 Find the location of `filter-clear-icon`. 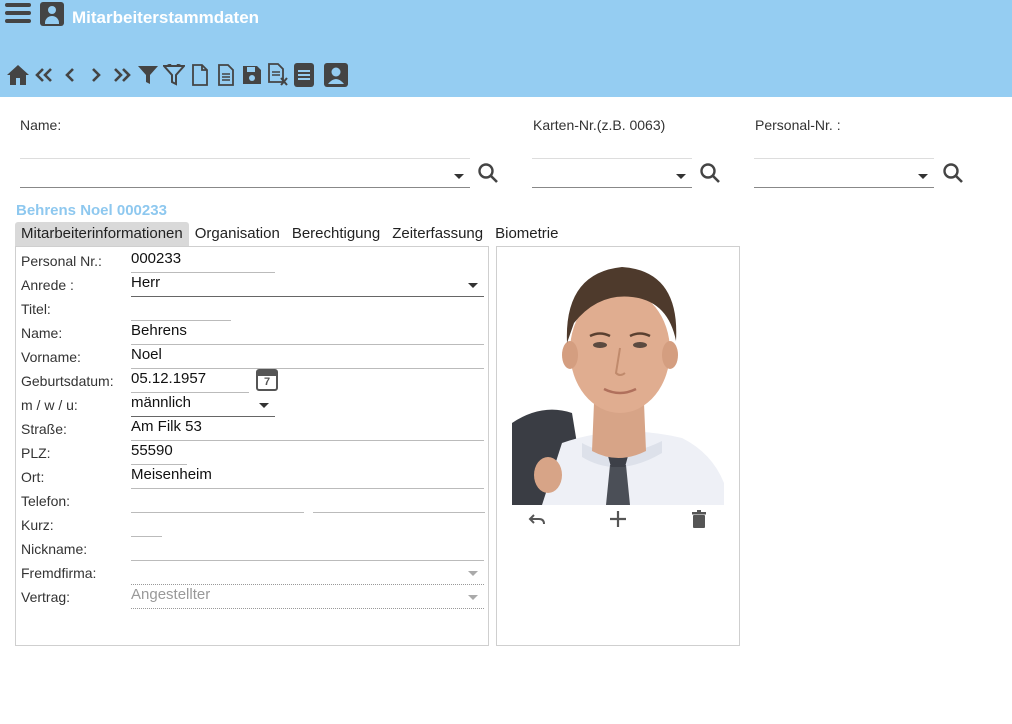

filter-clear-icon is located at coordinates (174, 75).